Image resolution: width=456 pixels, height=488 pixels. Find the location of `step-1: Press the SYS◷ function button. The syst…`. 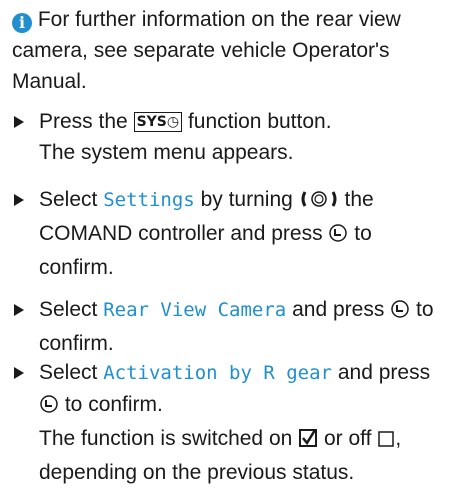

step-1: Press the SYS◷ function button. The syst… is located at coordinates (232, 137).